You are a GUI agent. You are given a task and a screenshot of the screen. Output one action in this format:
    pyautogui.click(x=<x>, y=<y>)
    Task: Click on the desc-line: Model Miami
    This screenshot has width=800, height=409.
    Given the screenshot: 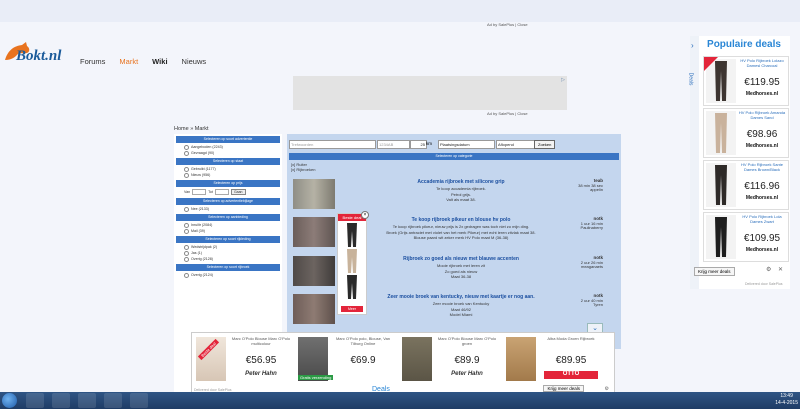 What is the action you would take?
    pyautogui.click(x=461, y=314)
    